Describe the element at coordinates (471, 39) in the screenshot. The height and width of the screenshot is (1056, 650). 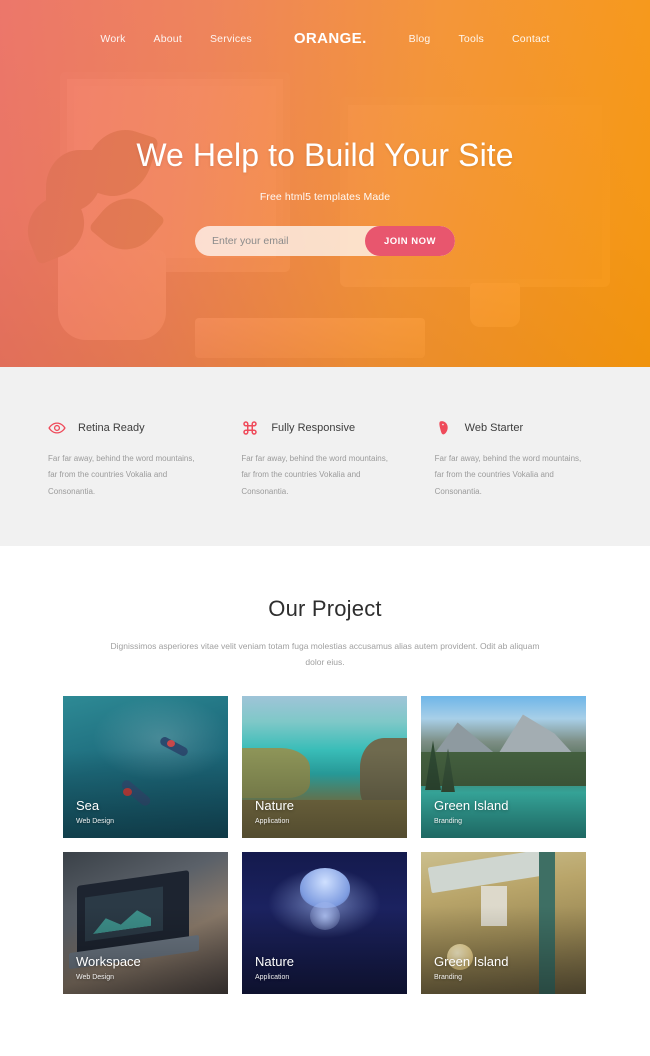
I see `nav-link-tools: Tools` at that location.